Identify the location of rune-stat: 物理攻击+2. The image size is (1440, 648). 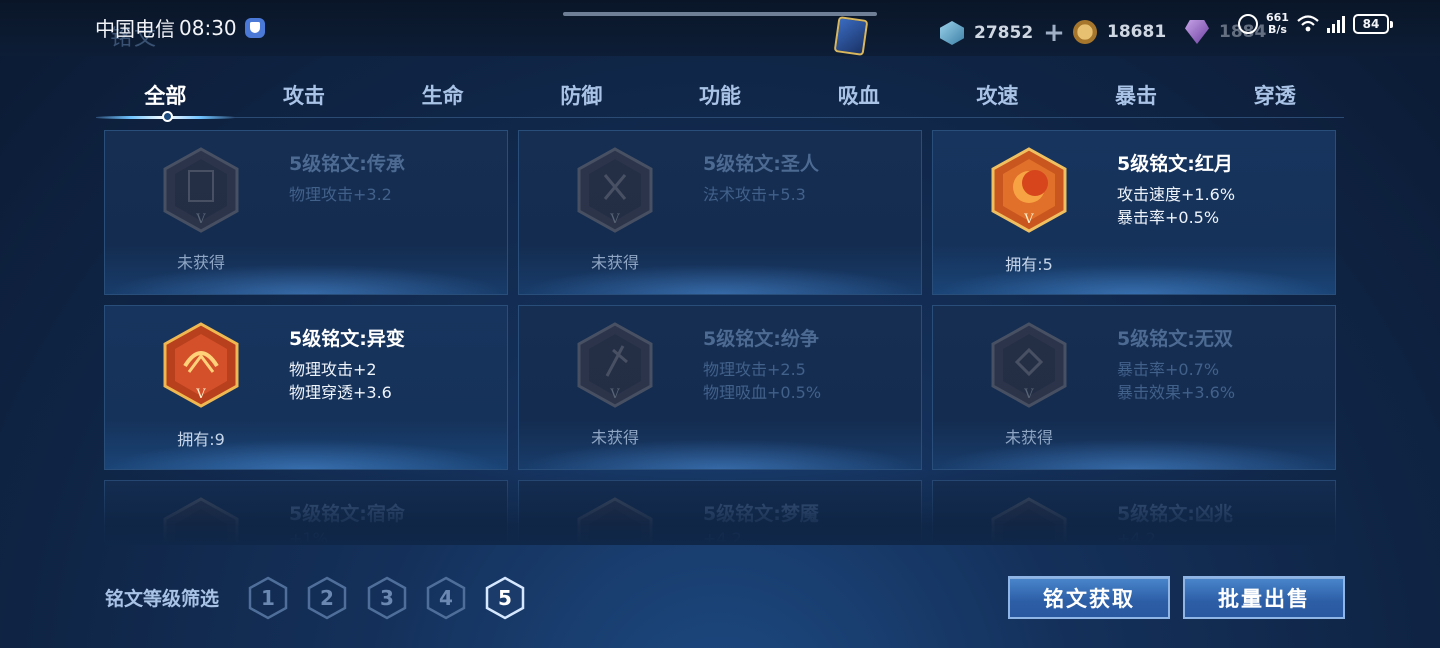
(333, 369).